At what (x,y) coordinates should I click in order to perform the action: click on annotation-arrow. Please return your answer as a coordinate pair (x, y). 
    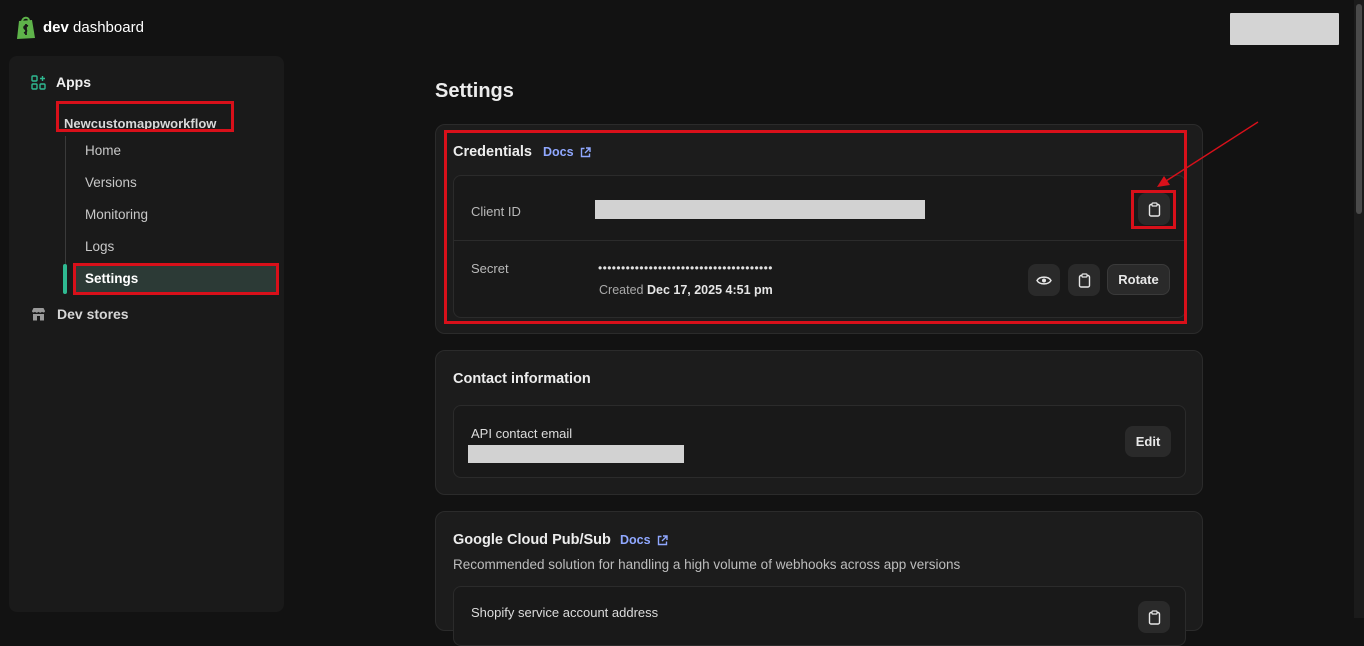
    Looking at the image, I should click on (1208, 154).